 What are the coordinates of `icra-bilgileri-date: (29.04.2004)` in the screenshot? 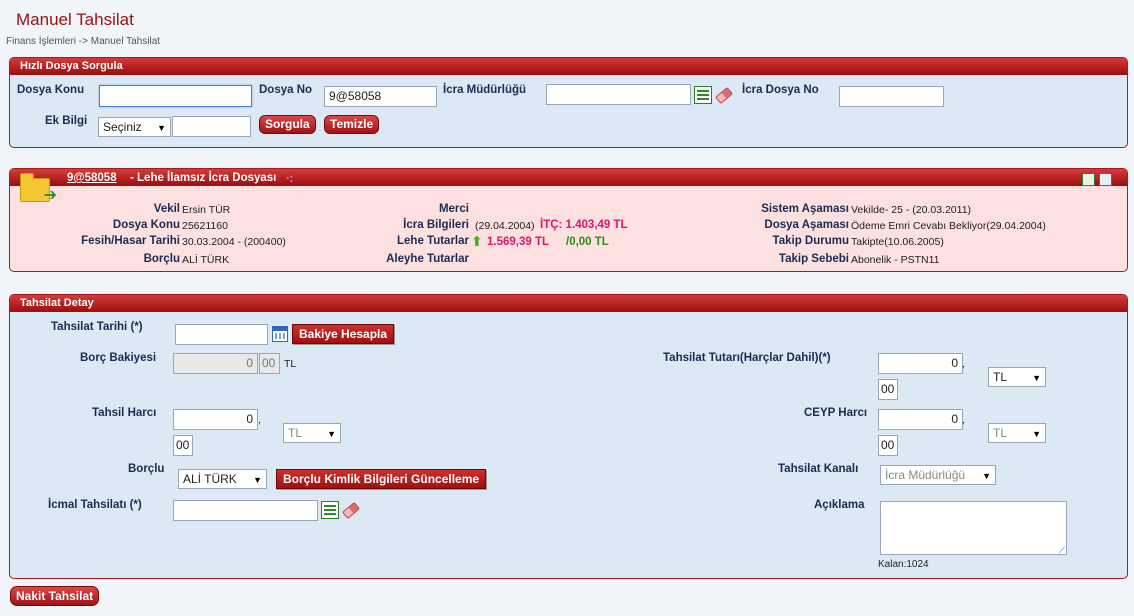 It's located at (505, 226).